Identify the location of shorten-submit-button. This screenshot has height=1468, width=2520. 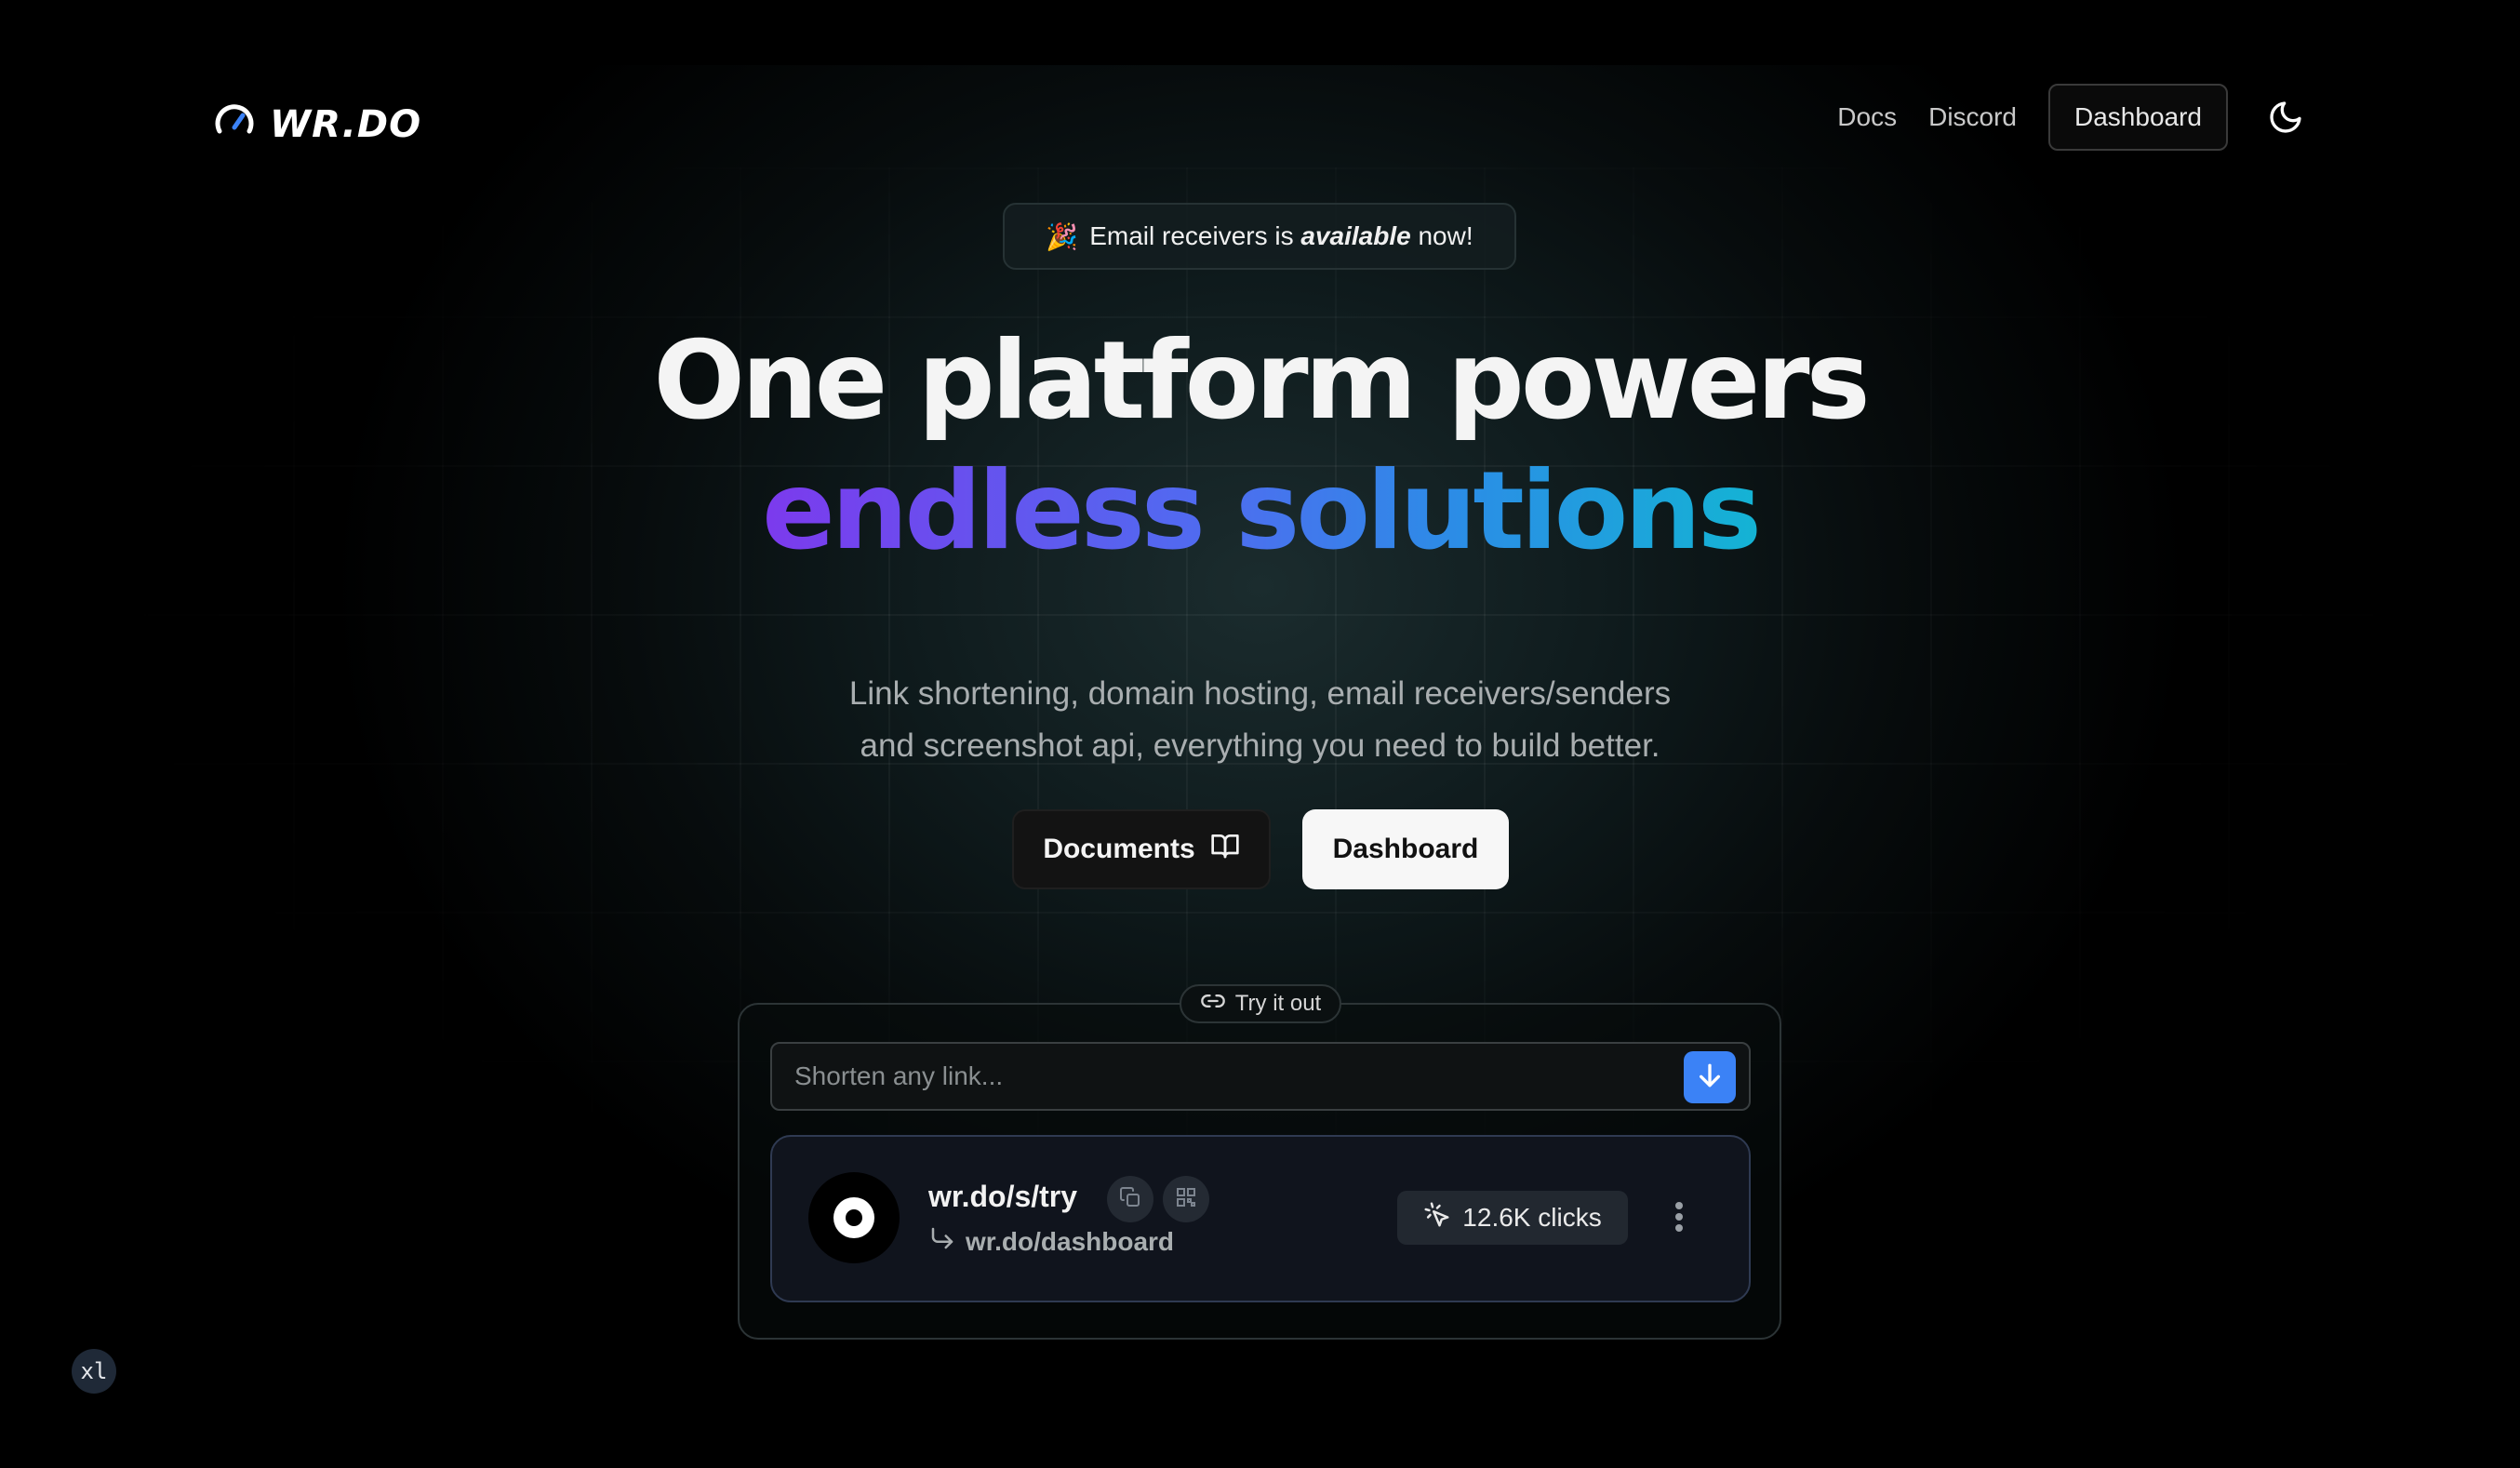
(1710, 1077).